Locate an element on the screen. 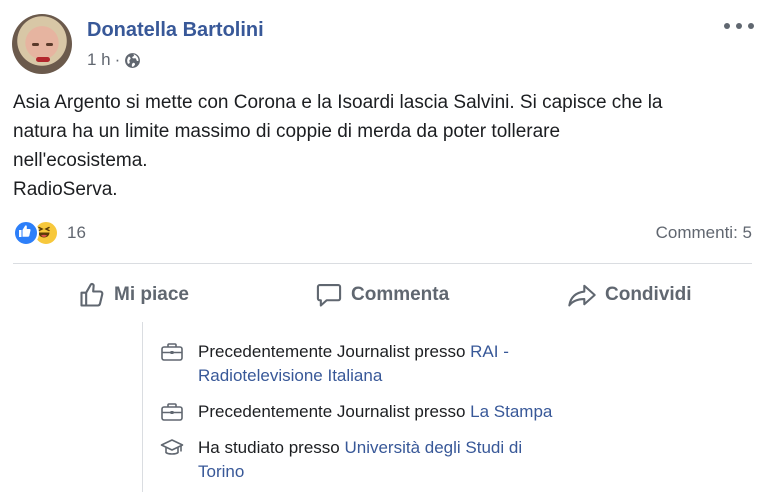  author-name: Donatella Bartolini is located at coordinates (175, 30).